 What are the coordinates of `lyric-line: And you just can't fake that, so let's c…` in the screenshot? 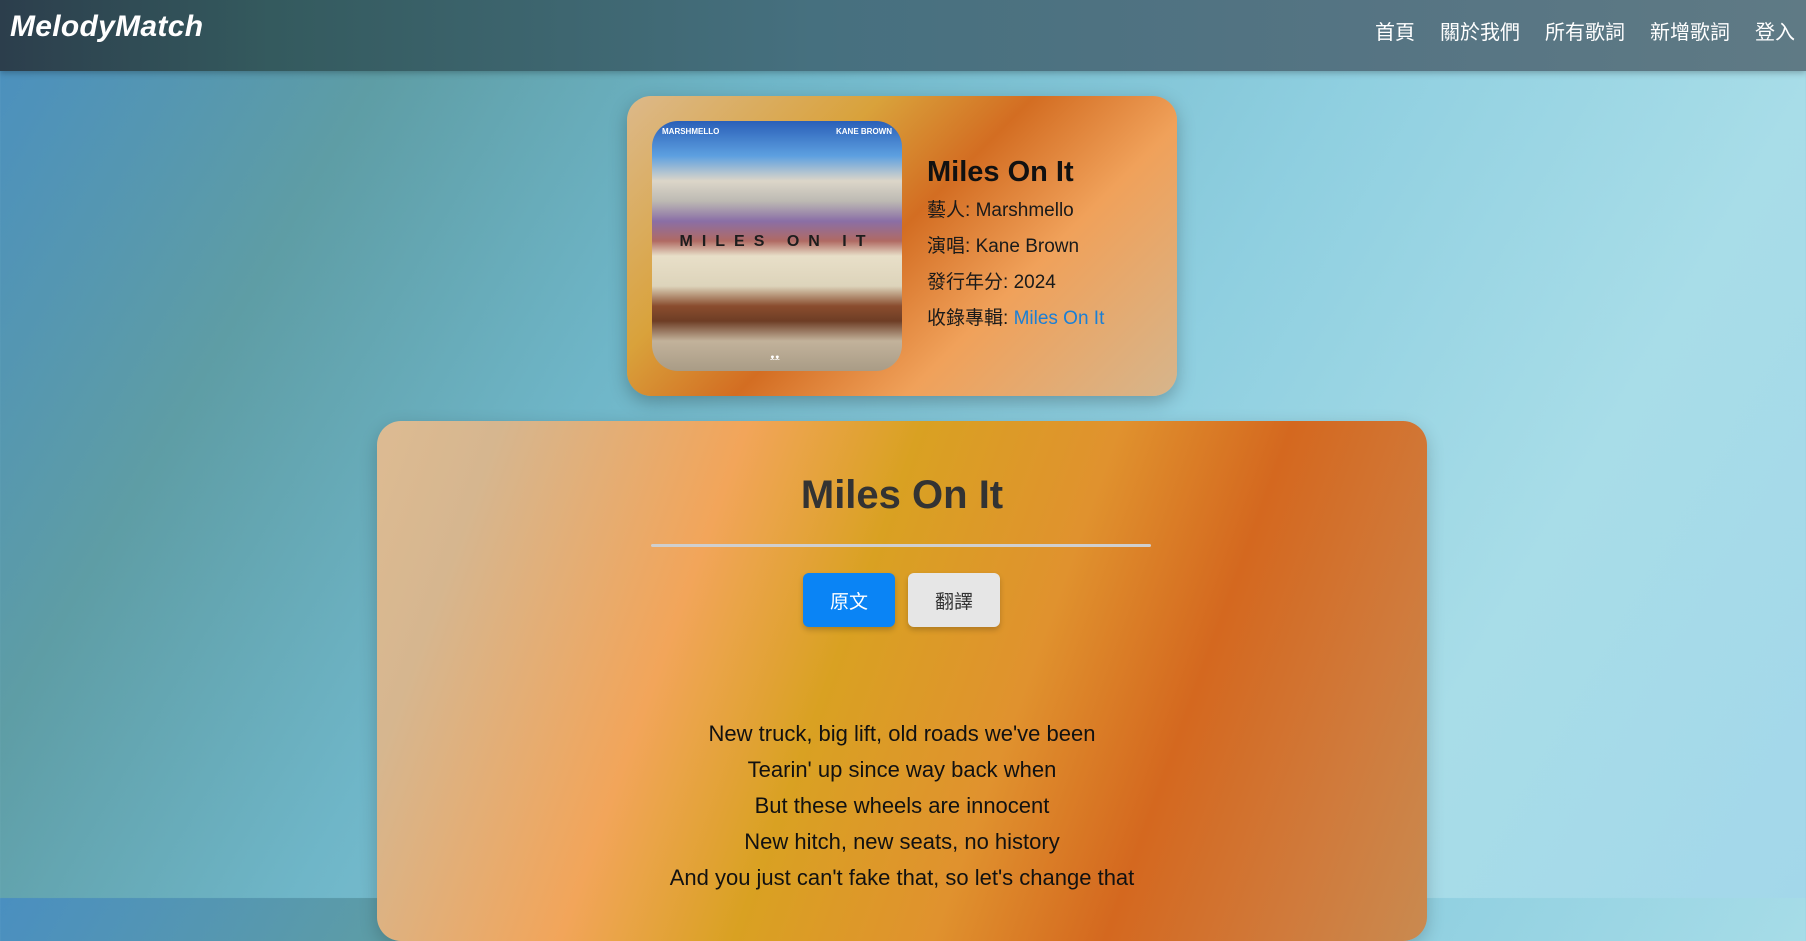 It's located at (902, 877).